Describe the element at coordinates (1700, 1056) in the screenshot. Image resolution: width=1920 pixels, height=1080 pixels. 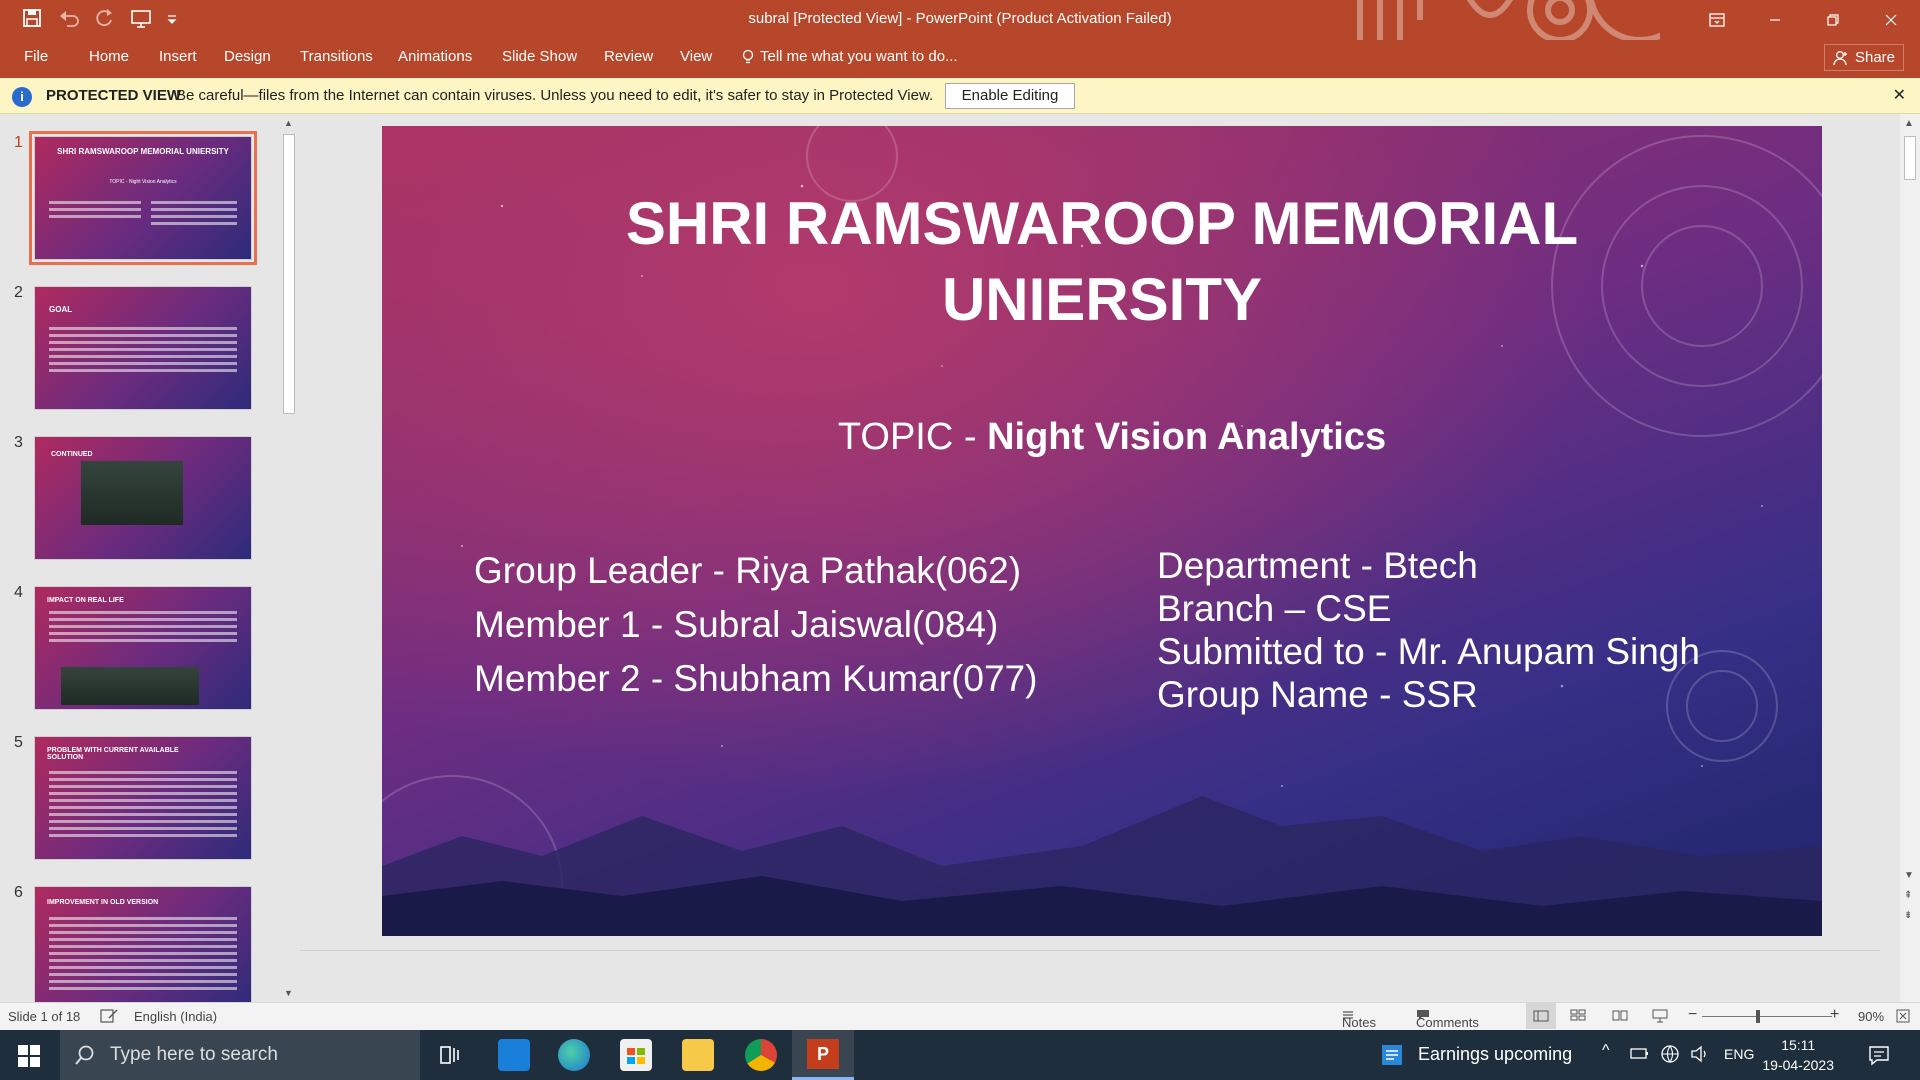
I see `volume-icon` at that location.